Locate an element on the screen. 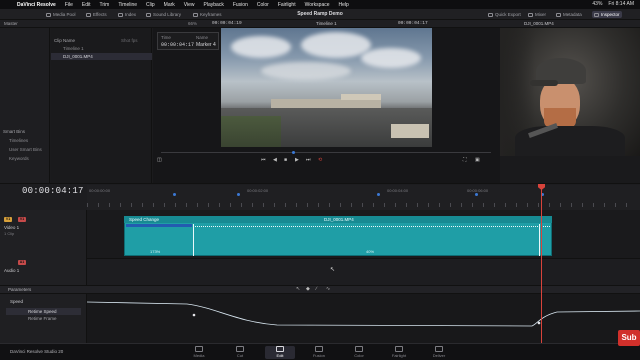  menu-workspace: Workspace is located at coordinates (317, 5).